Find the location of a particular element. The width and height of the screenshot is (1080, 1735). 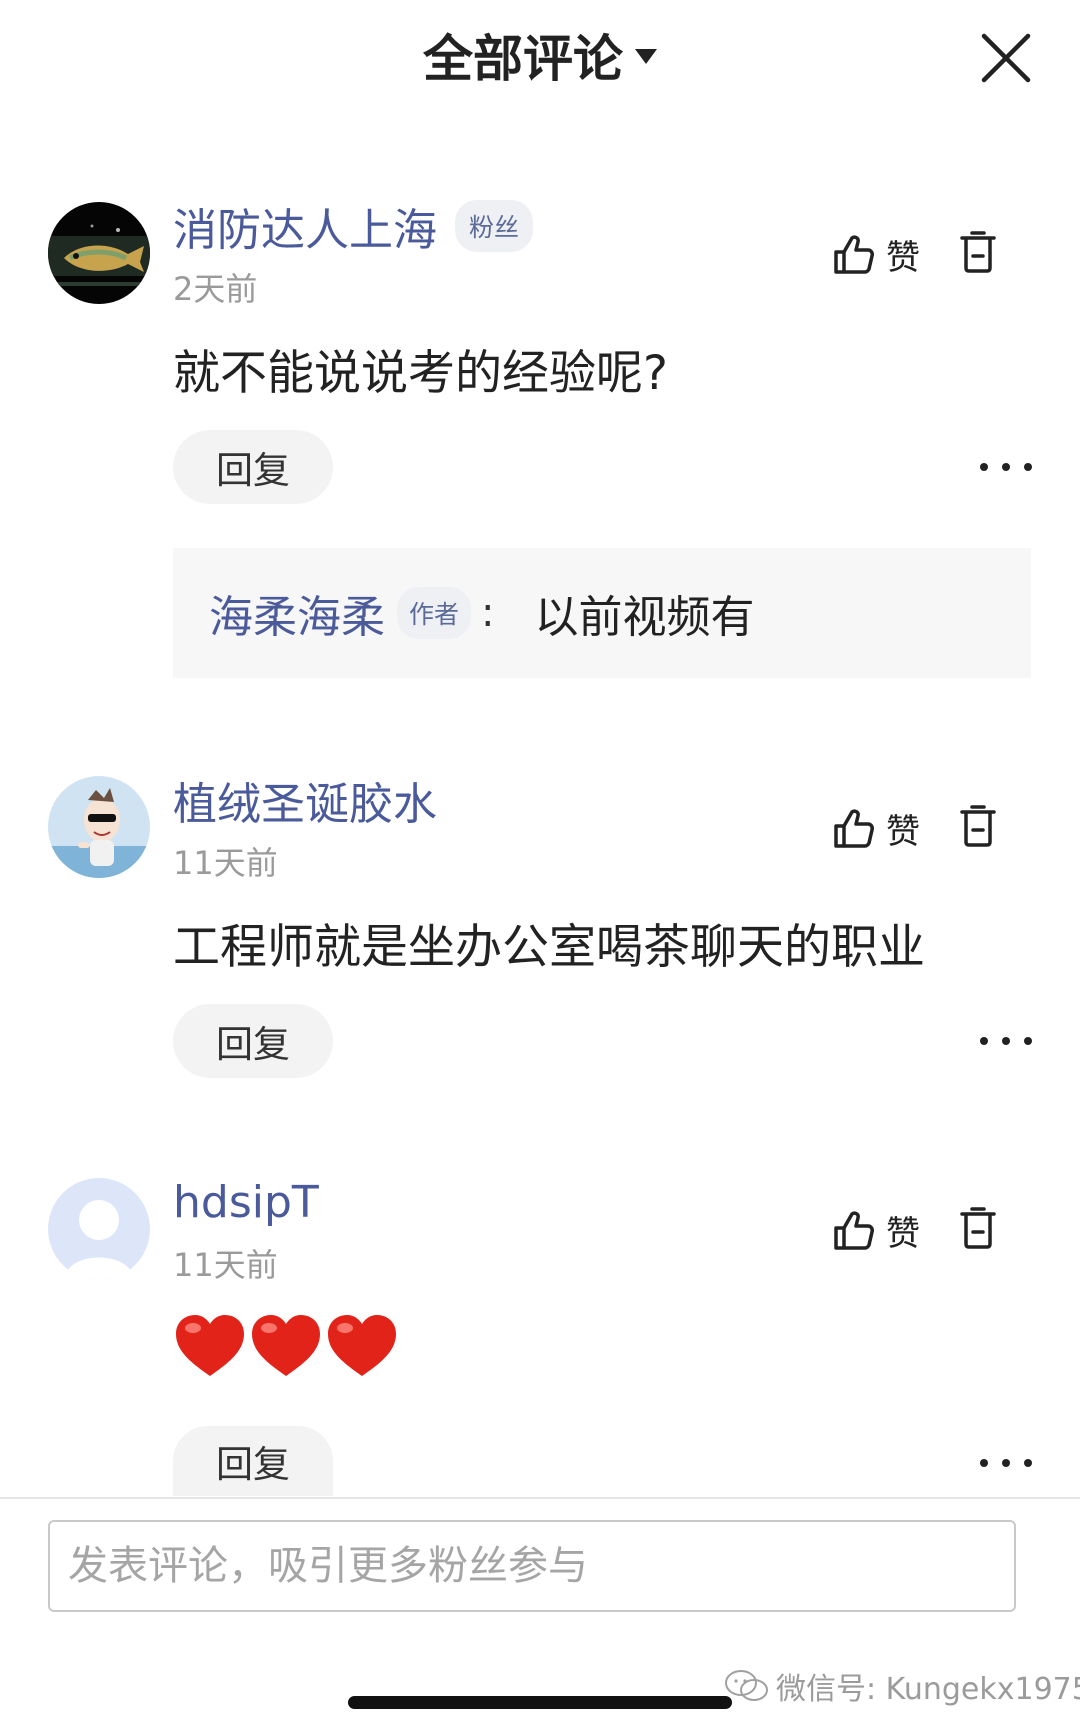

comment-header: hdsipT is located at coordinates (246, 1202).